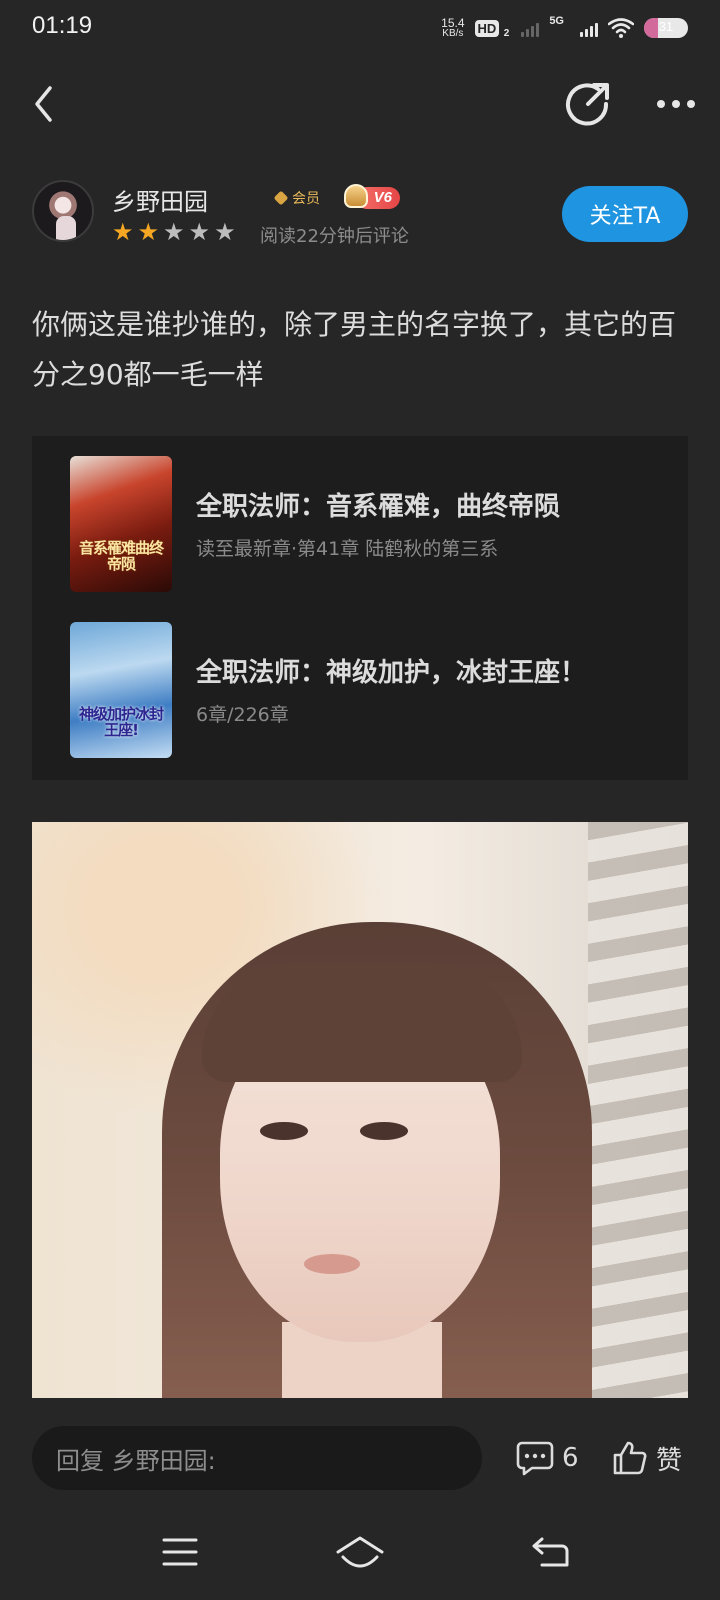 The width and height of the screenshot is (720, 1600). I want to click on home-icon, so click(360, 1552).